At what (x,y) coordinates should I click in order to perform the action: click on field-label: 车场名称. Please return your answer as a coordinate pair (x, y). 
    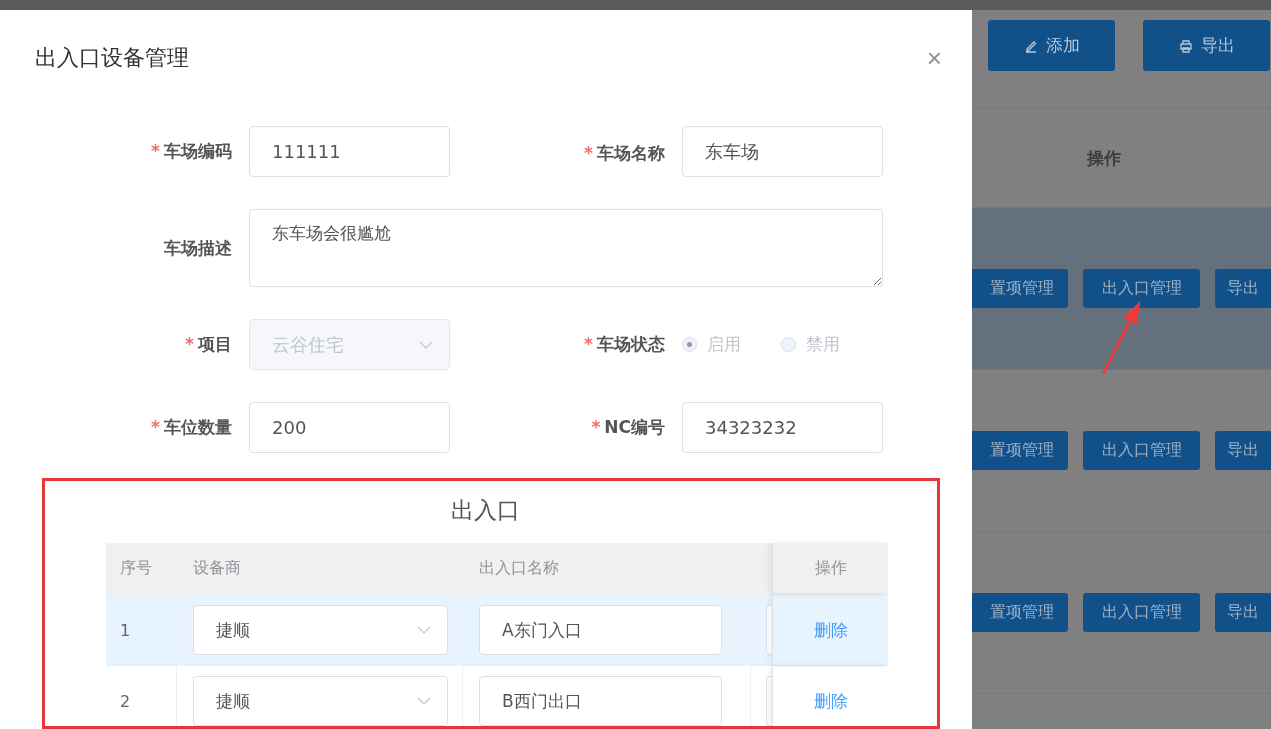
    Looking at the image, I should click on (631, 153).